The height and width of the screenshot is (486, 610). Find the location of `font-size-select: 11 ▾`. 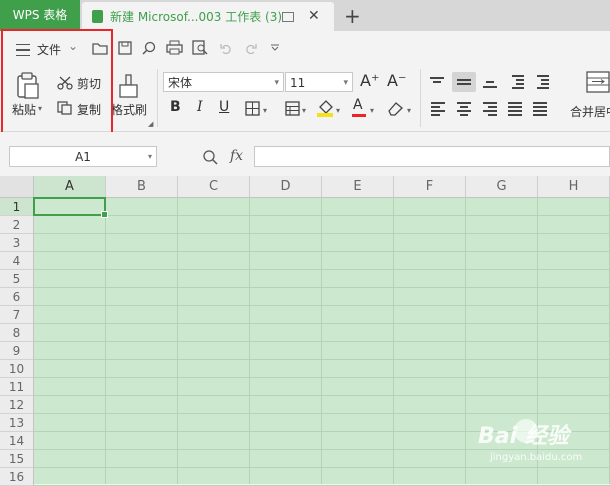

font-size-select: 11 ▾ is located at coordinates (319, 82).